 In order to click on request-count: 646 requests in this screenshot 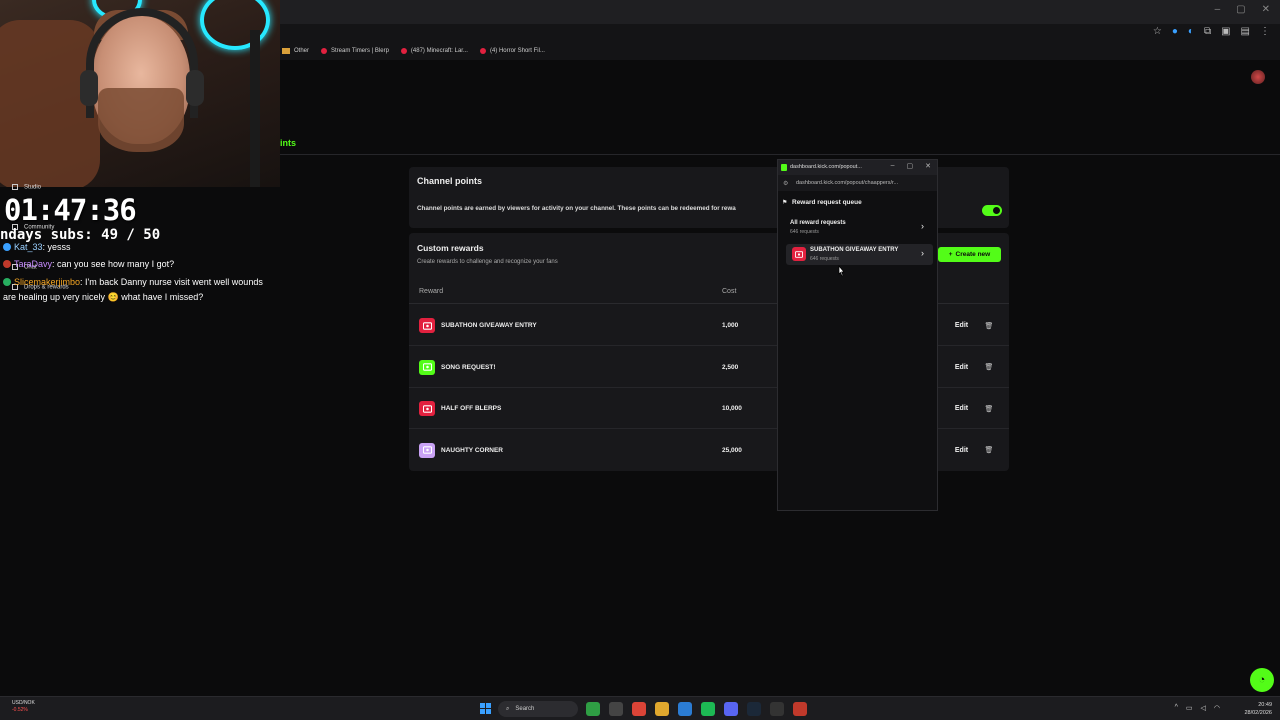, I will do `click(804, 232)`.